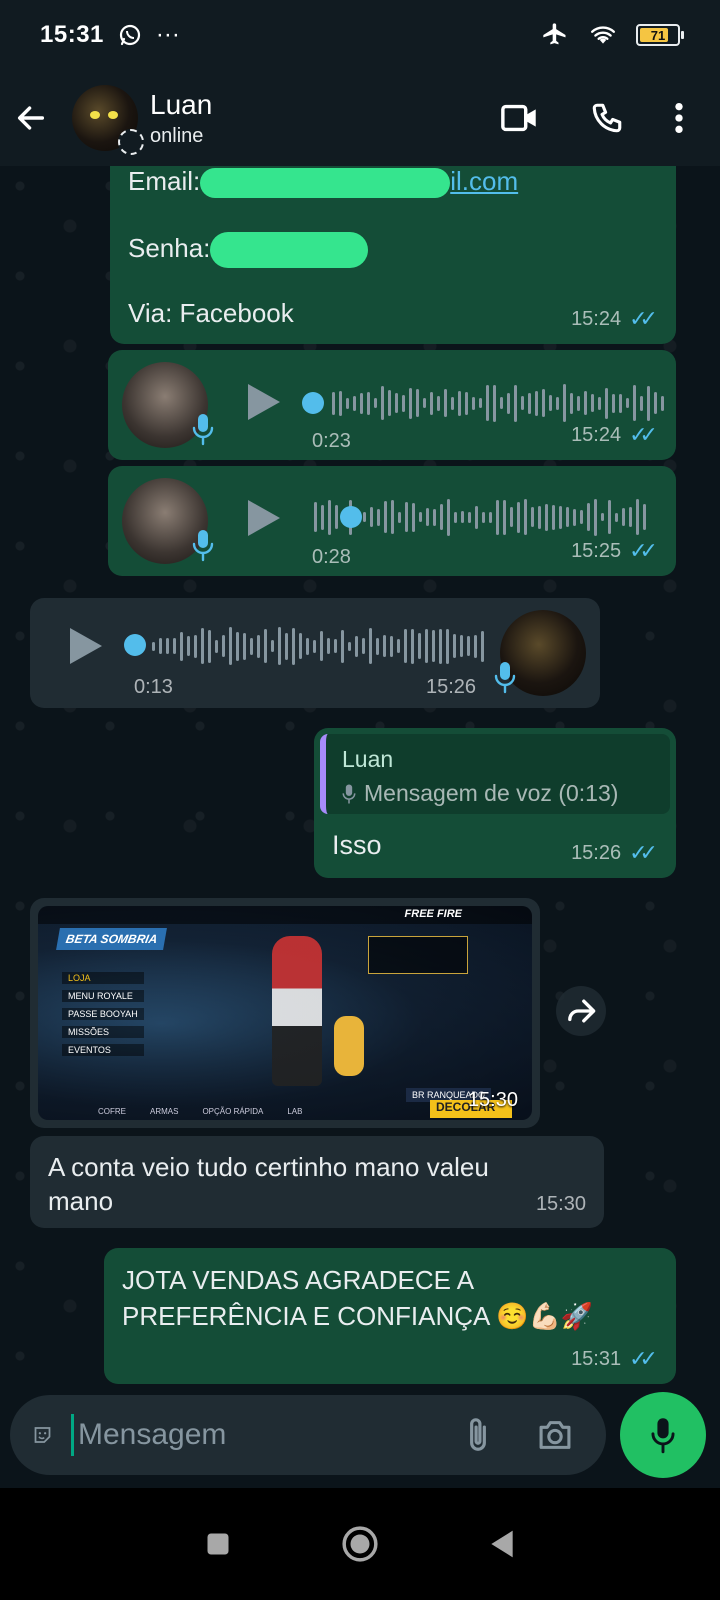  Describe the element at coordinates (607, 118) in the screenshot. I see `phone-icon` at that location.